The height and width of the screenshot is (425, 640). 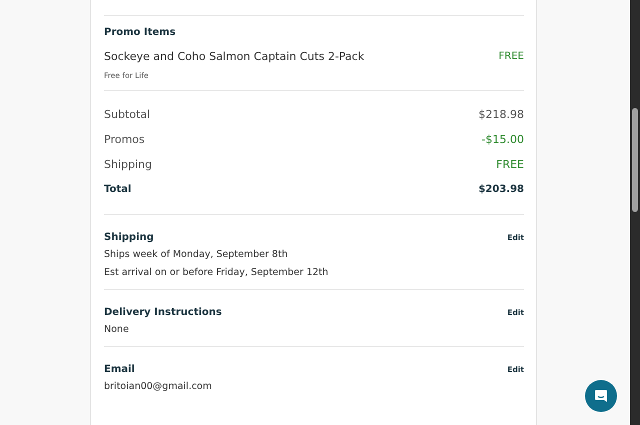 What do you see at coordinates (503, 139) in the screenshot?
I see `summary-amount: -$15.00` at bounding box center [503, 139].